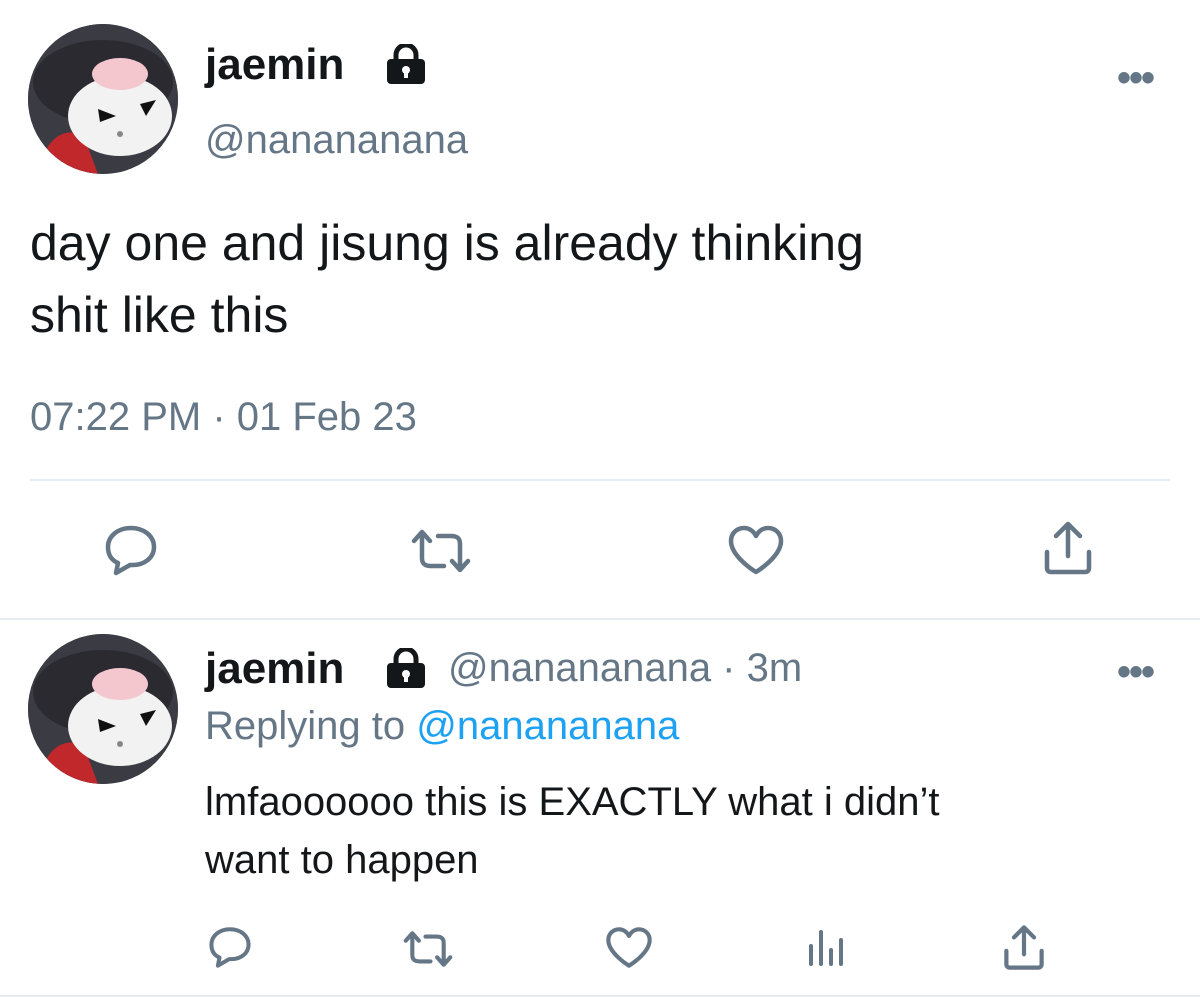 This screenshot has height=997, width=1200. Describe the element at coordinates (336, 140) in the screenshot. I see `handle: @nanananana` at that location.